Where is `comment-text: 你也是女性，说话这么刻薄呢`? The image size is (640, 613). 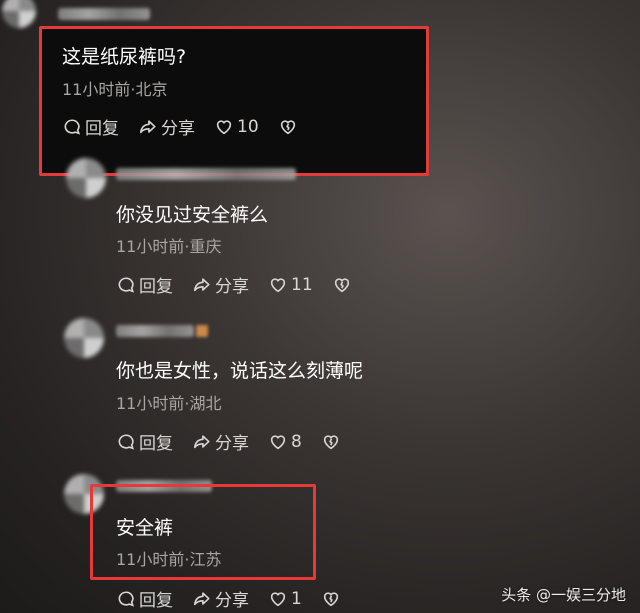
comment-text: 你也是女性，说话这么刻薄呢 is located at coordinates (240, 371).